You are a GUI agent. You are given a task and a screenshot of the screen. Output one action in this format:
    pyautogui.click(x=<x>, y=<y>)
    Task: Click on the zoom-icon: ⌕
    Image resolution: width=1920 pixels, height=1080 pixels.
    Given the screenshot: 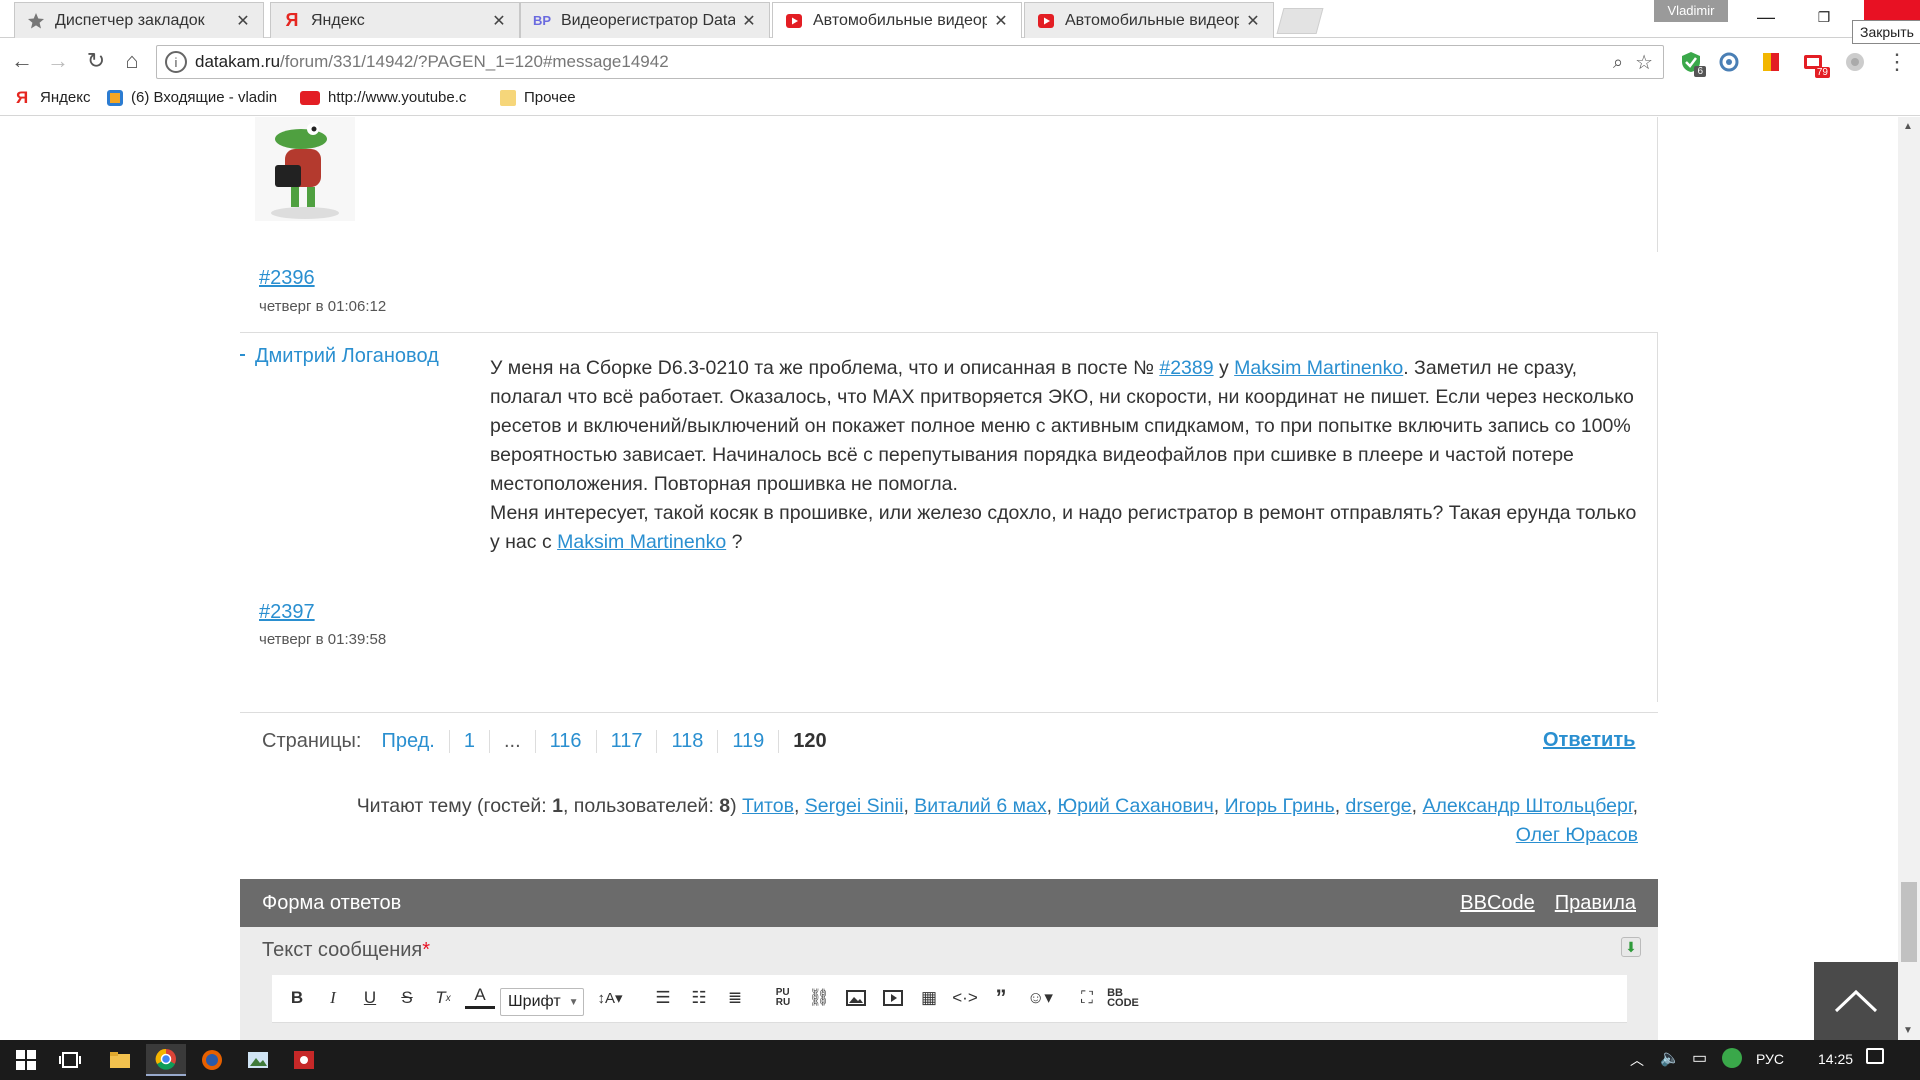 What is the action you would take?
    pyautogui.click(x=1618, y=62)
    